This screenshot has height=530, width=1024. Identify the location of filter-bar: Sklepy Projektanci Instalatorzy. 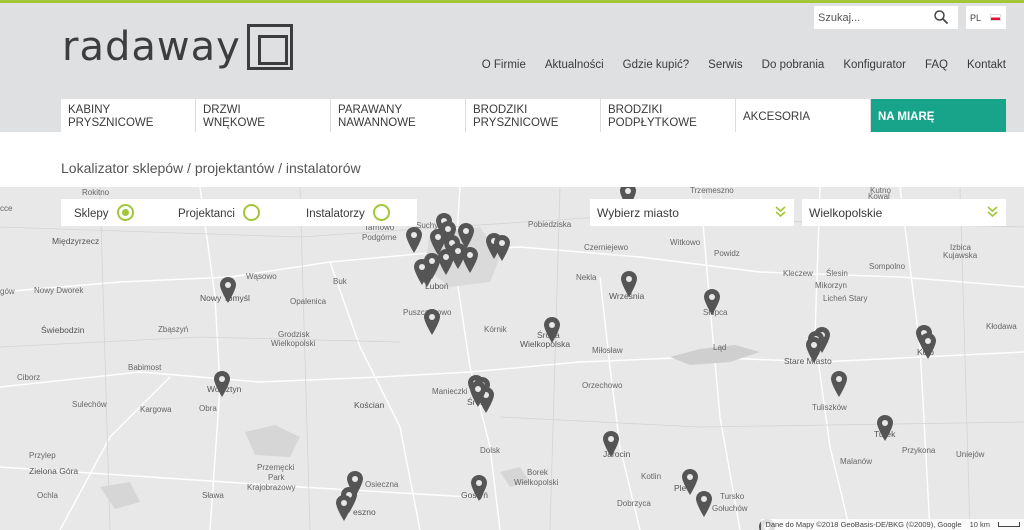
(239, 212).